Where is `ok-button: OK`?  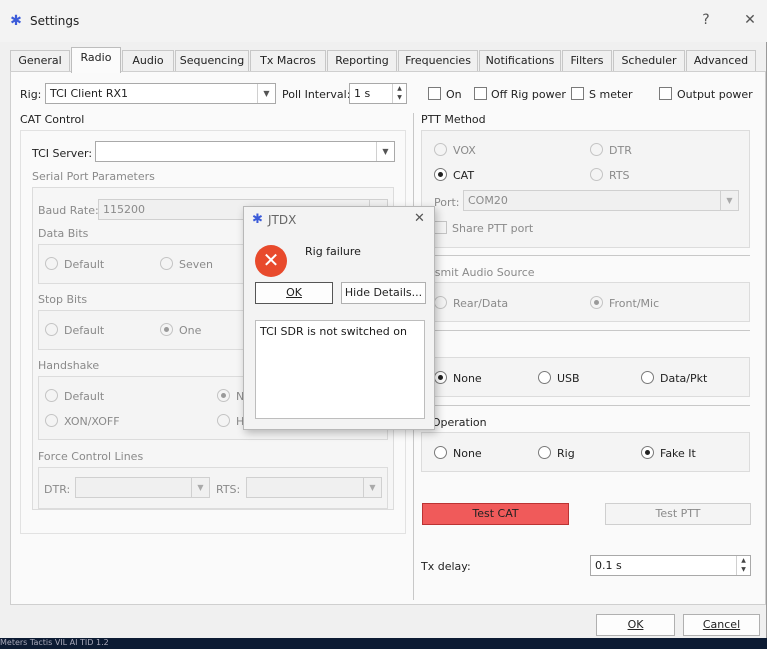 ok-button: OK is located at coordinates (635, 625).